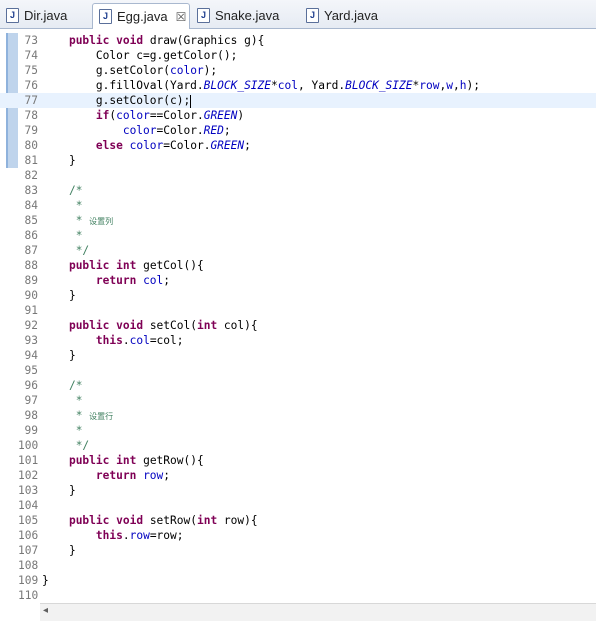 The width and height of the screenshot is (596, 621). Describe the element at coordinates (244, 15) in the screenshot. I see `tab-snake-java: J Snake.java` at that location.